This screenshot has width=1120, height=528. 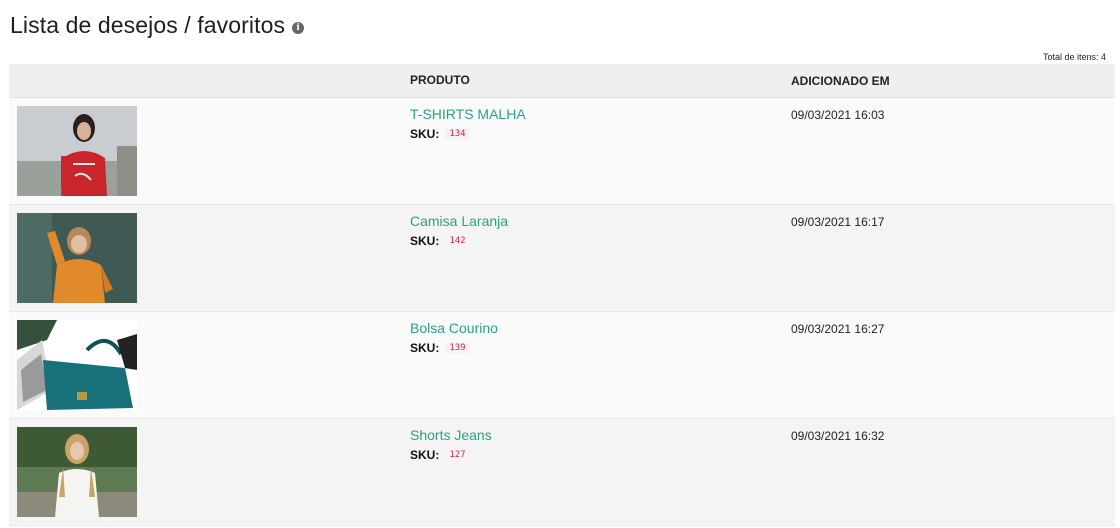 I want to click on product-link: T-SHIRTS MALHA, so click(x=468, y=114).